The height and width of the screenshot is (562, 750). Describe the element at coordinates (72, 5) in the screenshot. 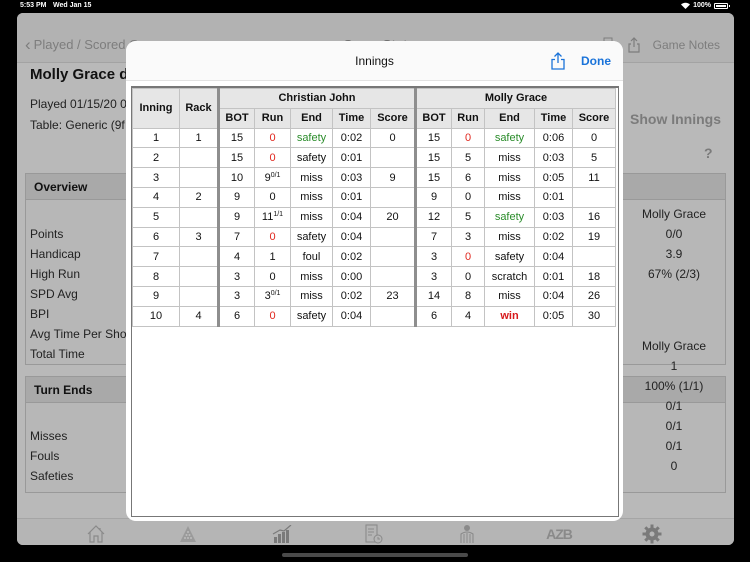

I see `status-date: Wed Jan 15` at that location.